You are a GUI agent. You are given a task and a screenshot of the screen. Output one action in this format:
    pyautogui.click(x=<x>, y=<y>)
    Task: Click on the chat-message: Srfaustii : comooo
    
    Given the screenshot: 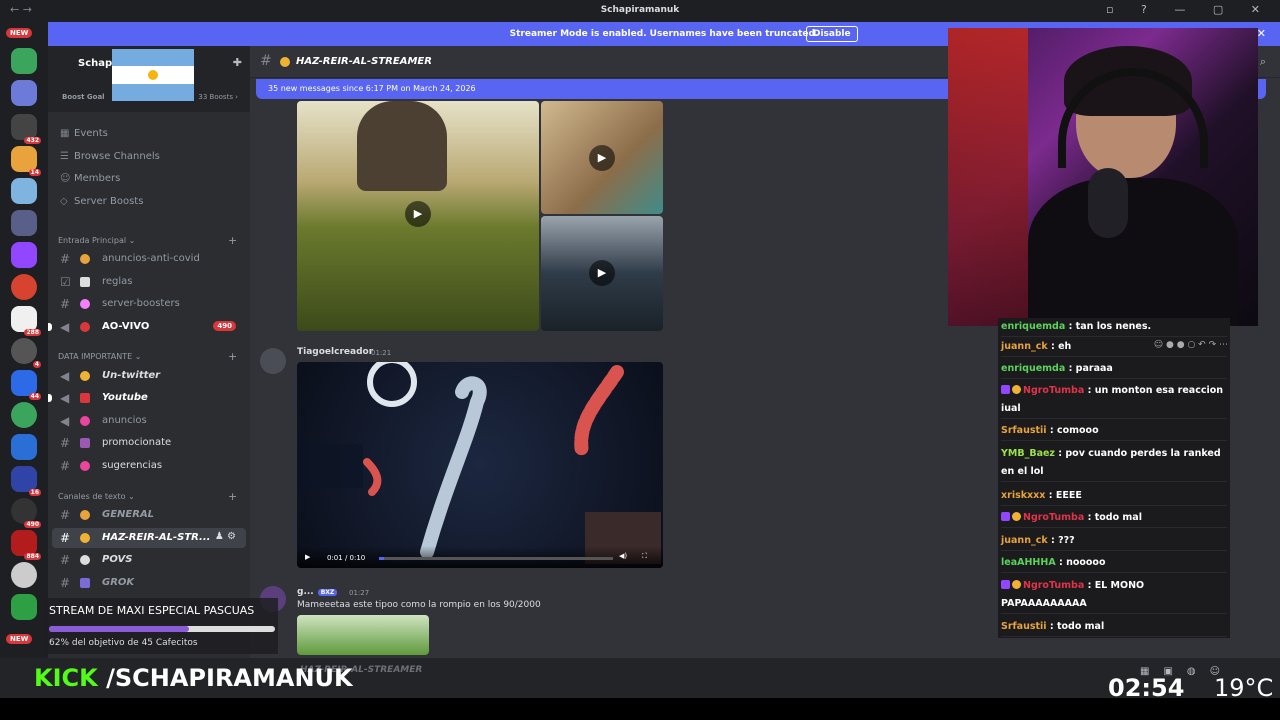 What is the action you would take?
    pyautogui.click(x=1114, y=431)
    